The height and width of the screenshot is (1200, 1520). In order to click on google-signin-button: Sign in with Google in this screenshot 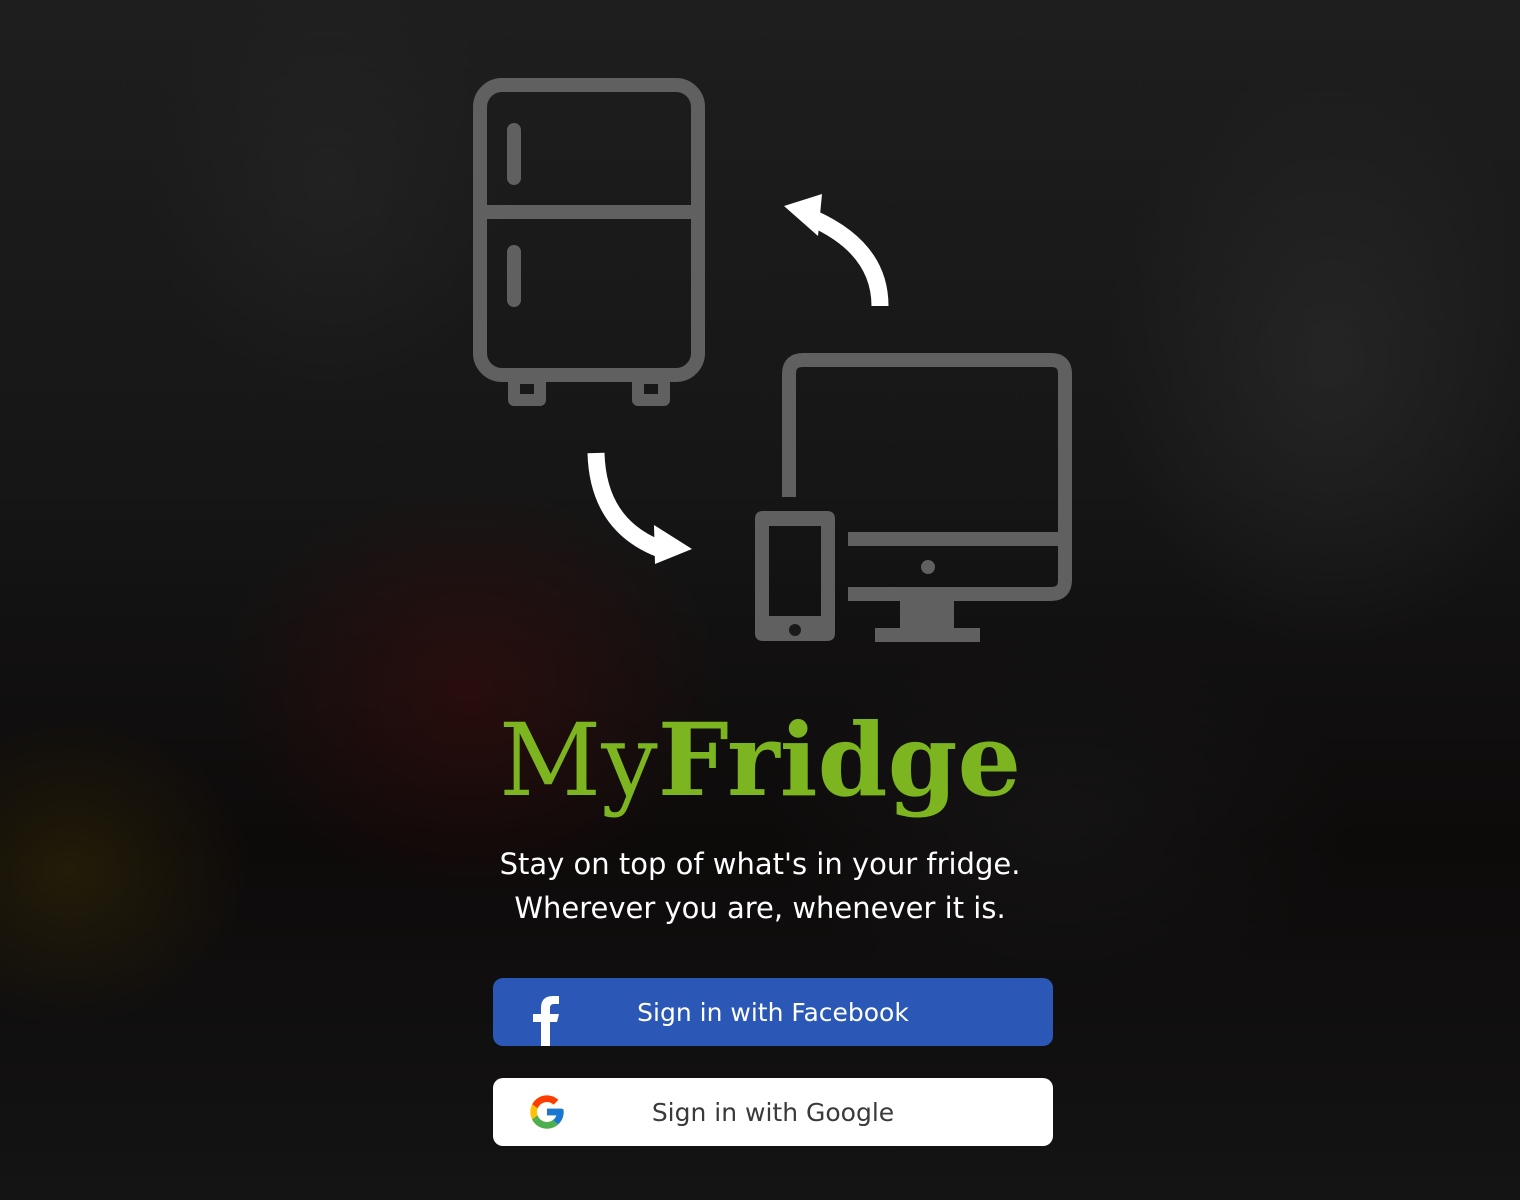, I will do `click(773, 1112)`.